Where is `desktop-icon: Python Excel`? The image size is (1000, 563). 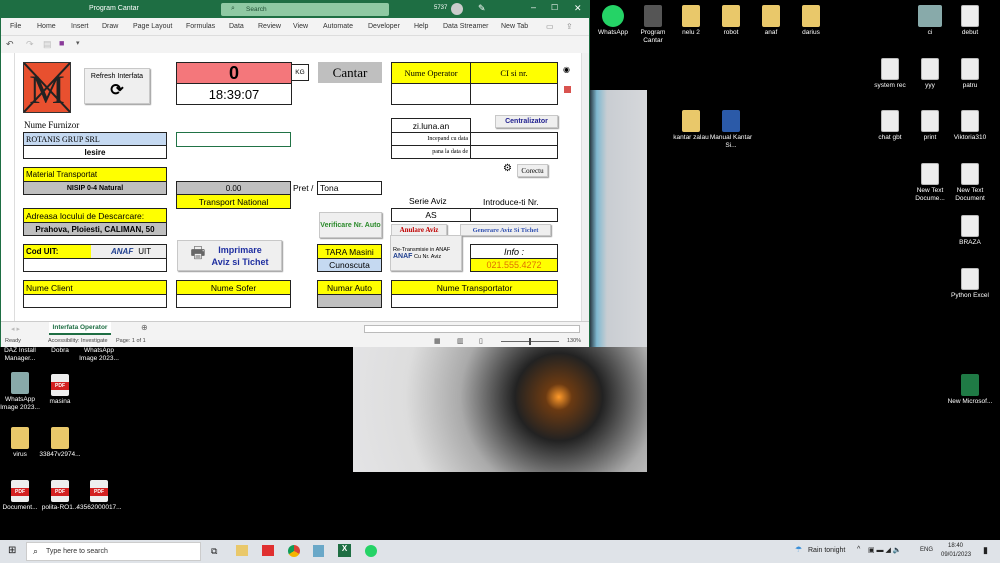 desktop-icon: Python Excel is located at coordinates (970, 284).